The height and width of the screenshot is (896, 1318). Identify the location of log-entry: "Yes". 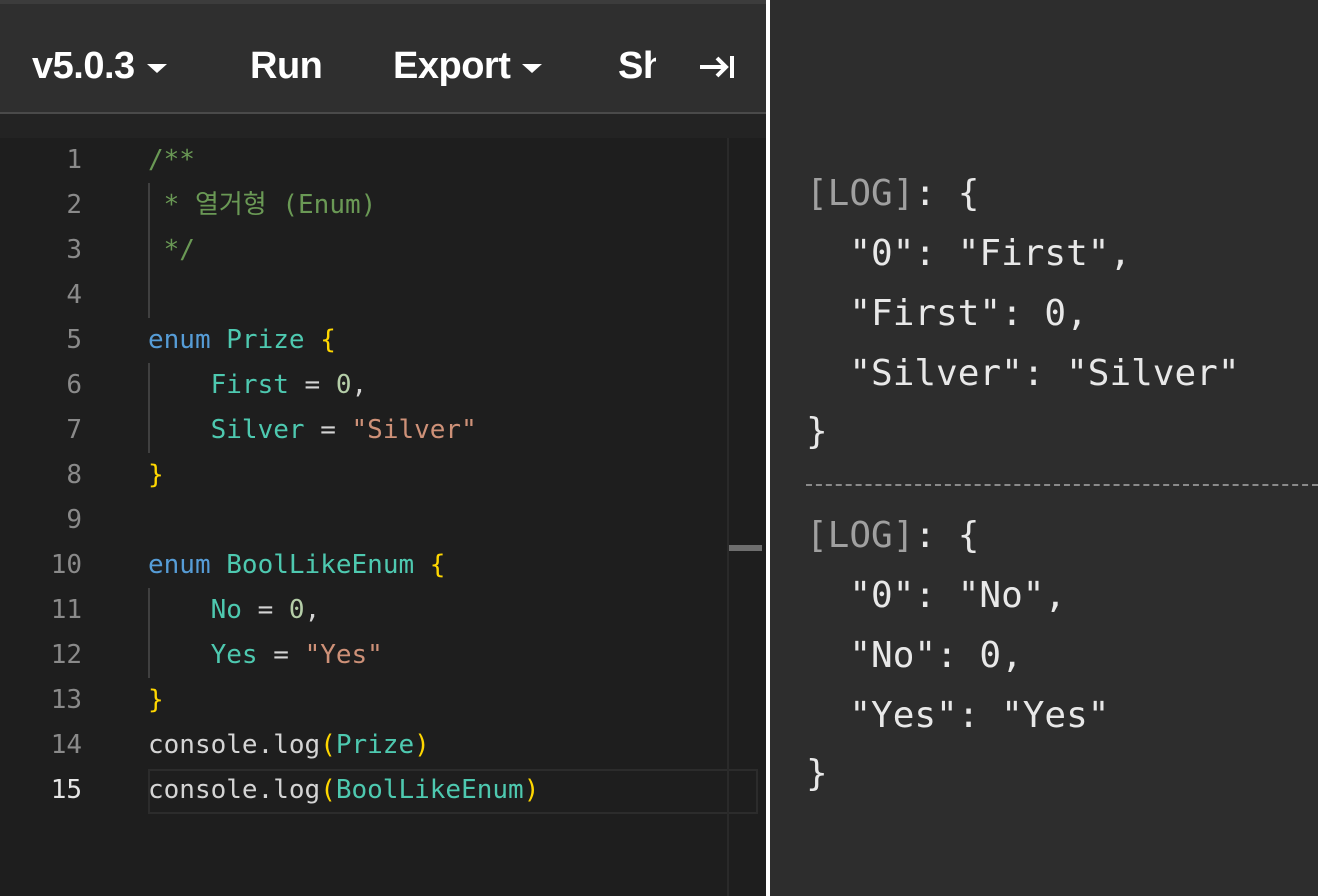
(979, 715).